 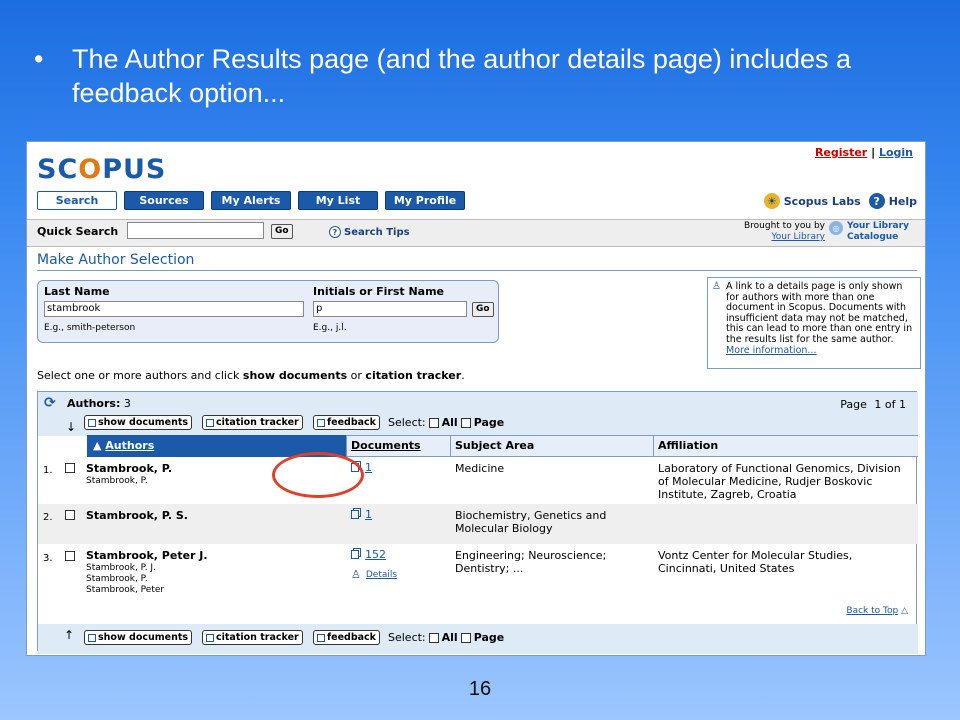 I want to click on help-icon: ?, so click(x=876, y=201).